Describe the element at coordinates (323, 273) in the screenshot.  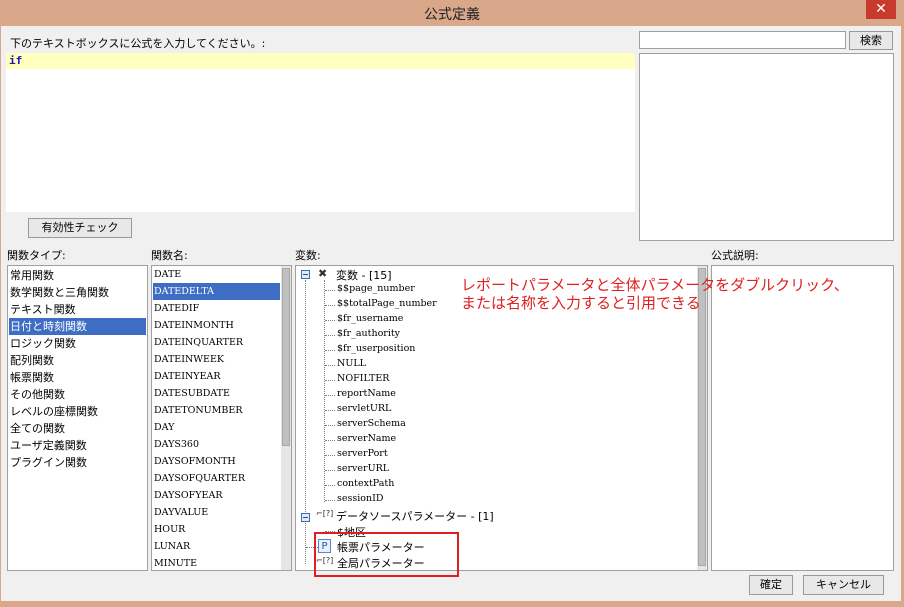
I see `variables-group-icon: ✖` at that location.